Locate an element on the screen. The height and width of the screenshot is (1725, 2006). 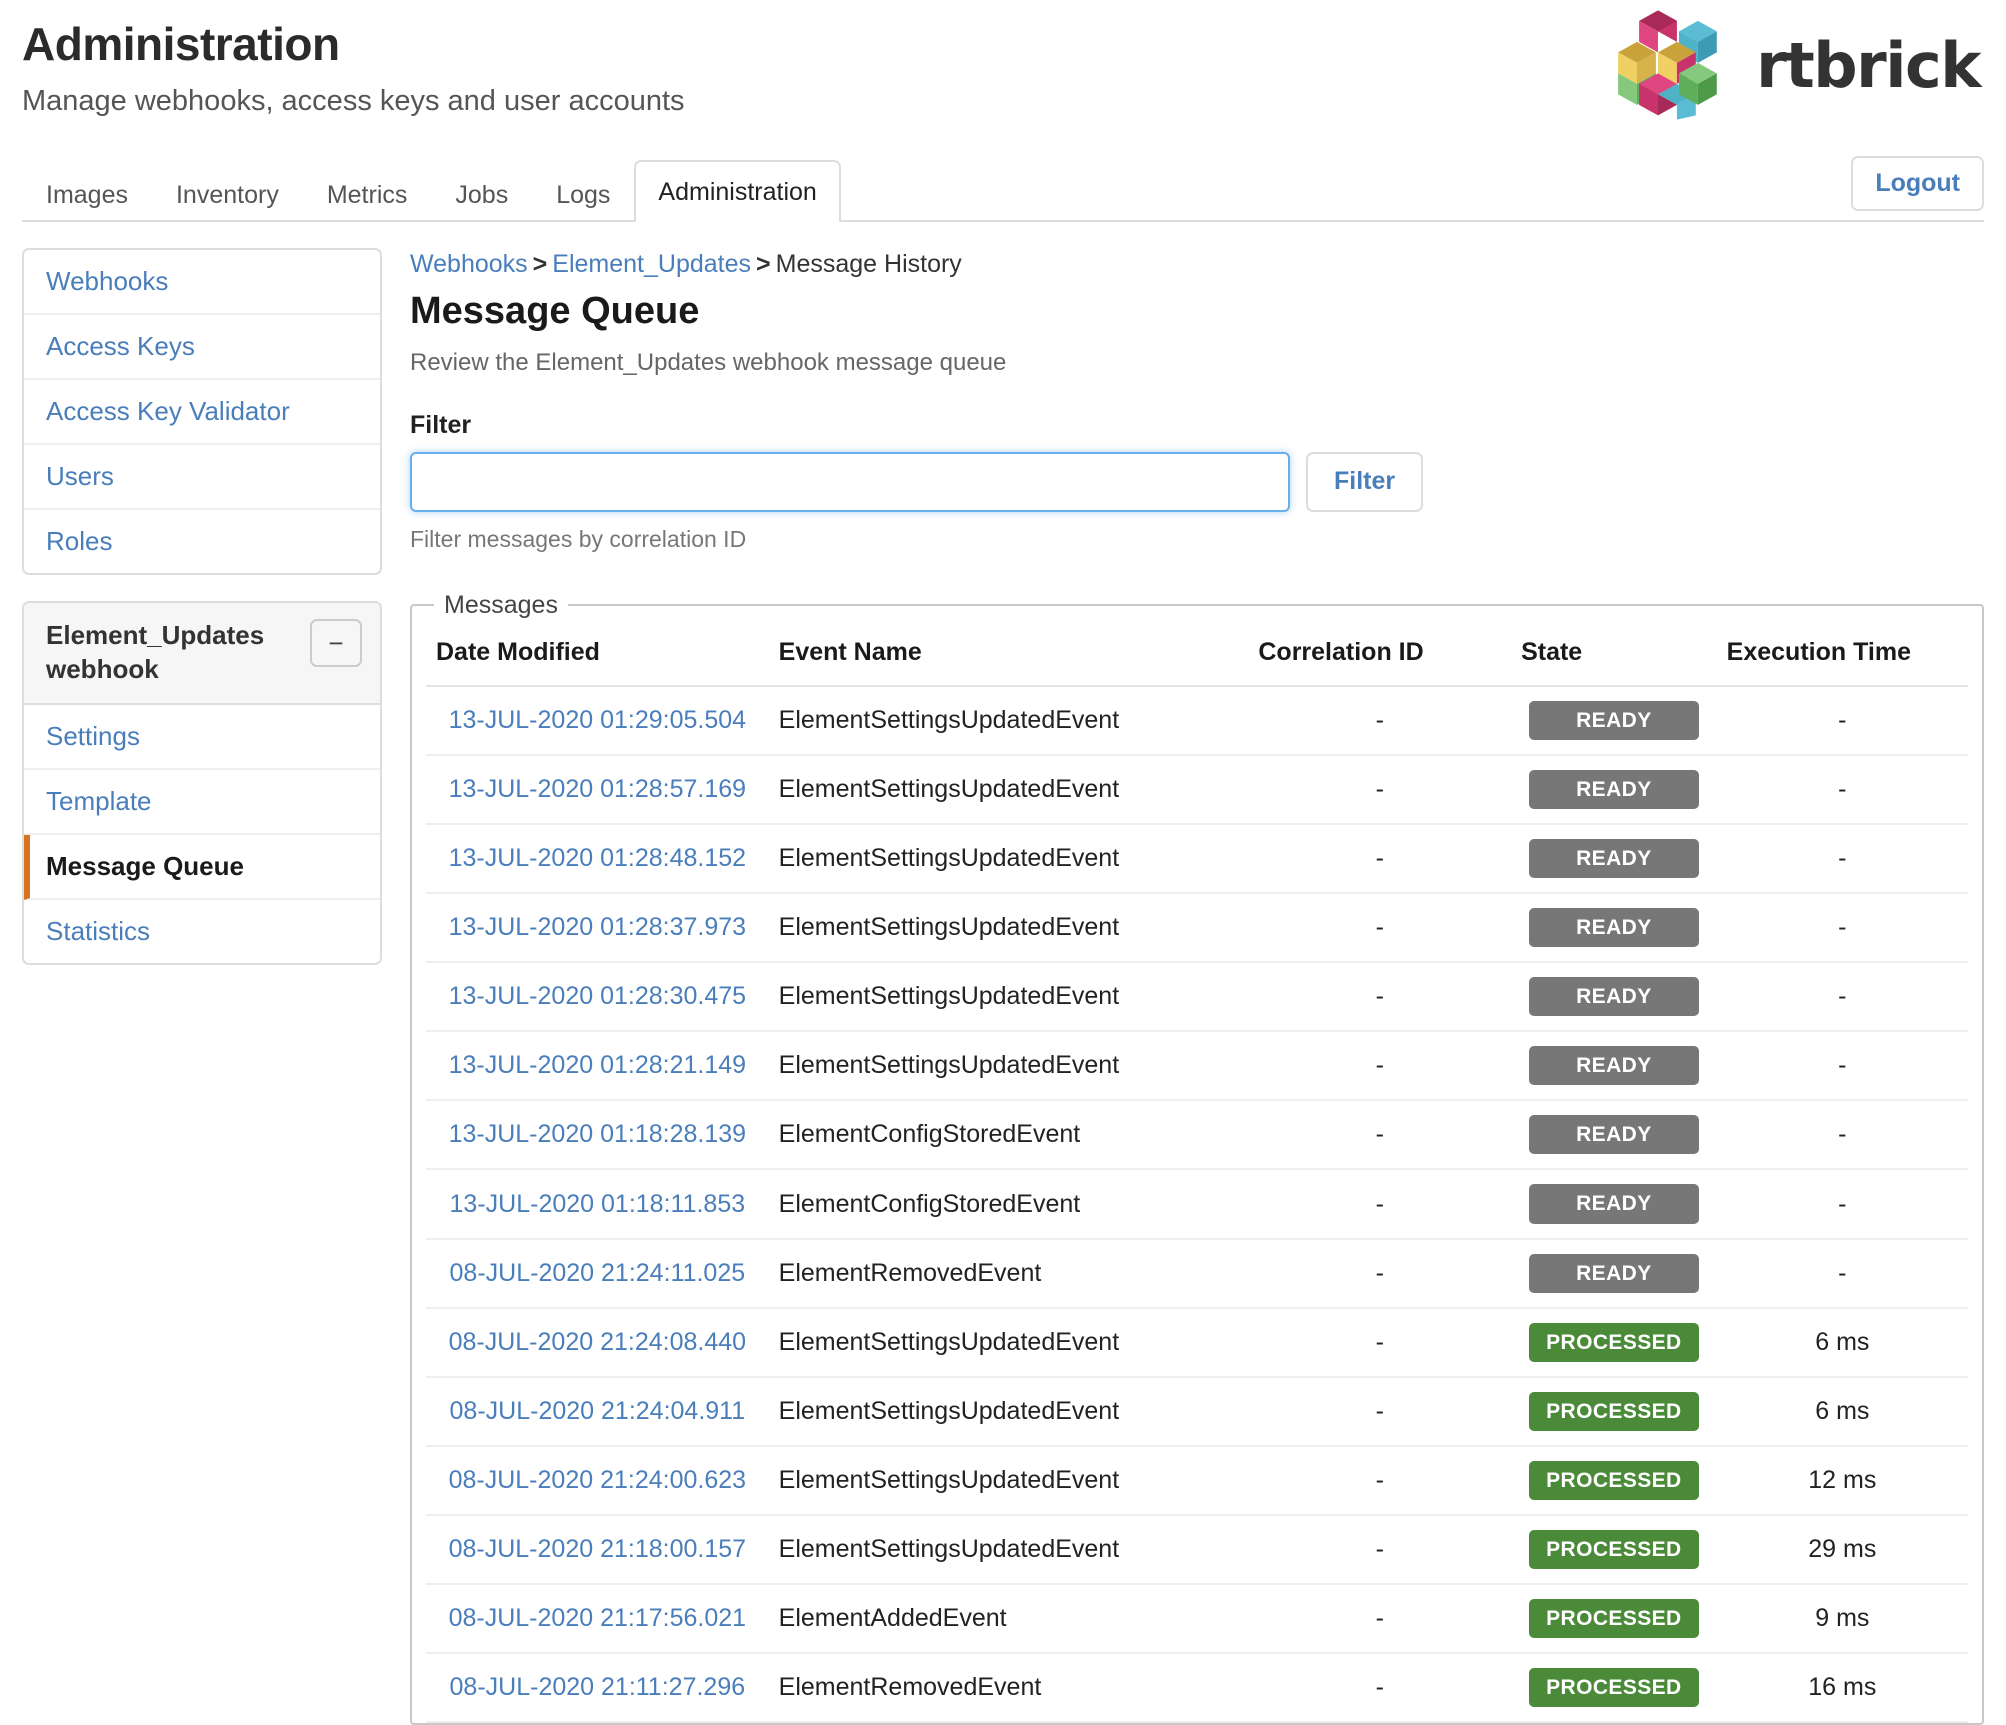
message-date-link: 13-JUL-2020 01:28:30.475 is located at coordinates (597, 996).